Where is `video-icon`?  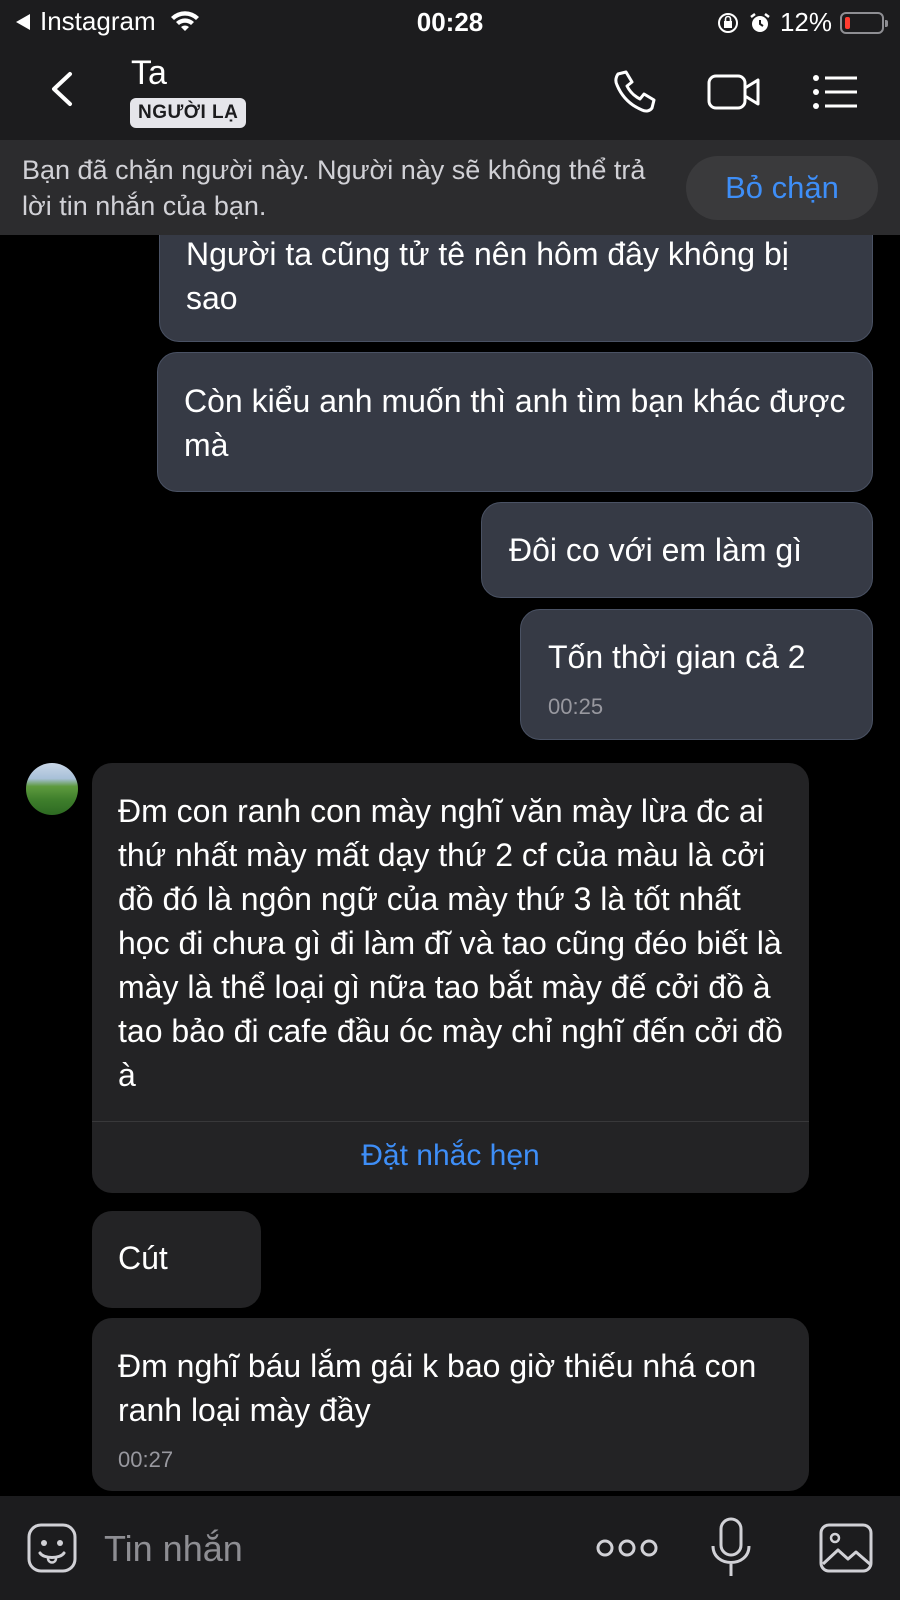 video-icon is located at coordinates (734, 92).